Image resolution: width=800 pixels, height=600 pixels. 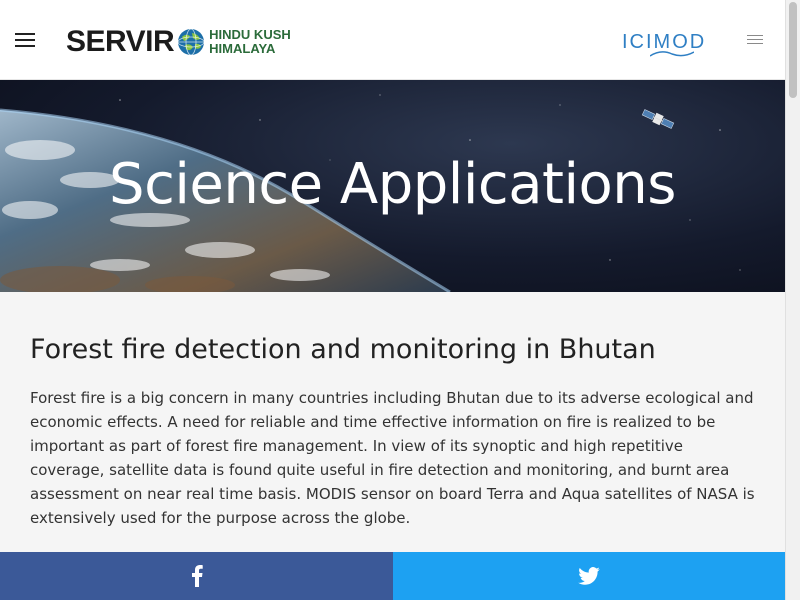 What do you see at coordinates (120, 41) in the screenshot?
I see `logo-wordmark: SERVIR` at bounding box center [120, 41].